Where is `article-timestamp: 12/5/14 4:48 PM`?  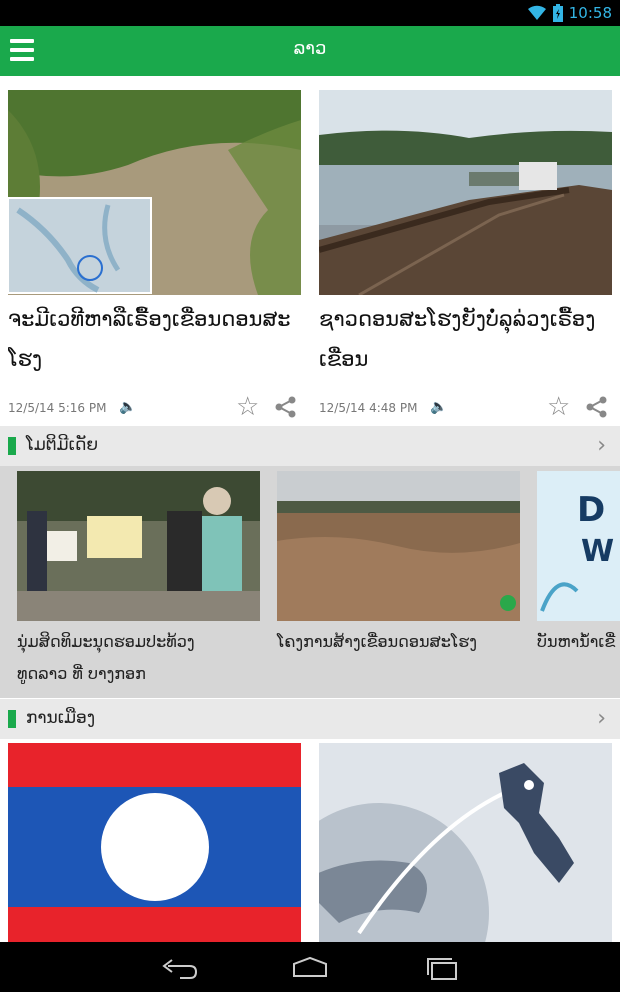 article-timestamp: 12/5/14 4:48 PM is located at coordinates (368, 408).